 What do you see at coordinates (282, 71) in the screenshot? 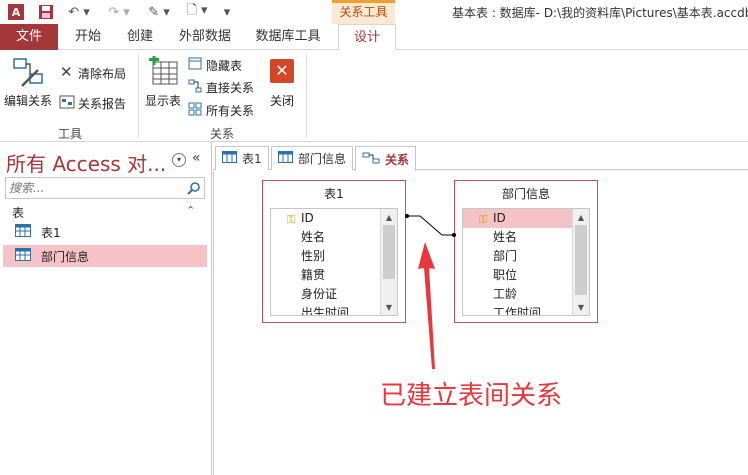
I see `close-icon: ✕` at bounding box center [282, 71].